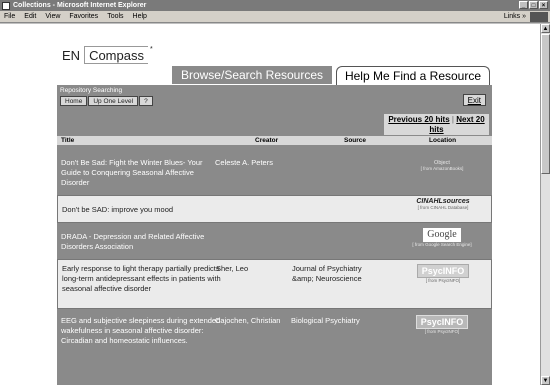  I want to click on google-logo: Google, so click(442, 235).